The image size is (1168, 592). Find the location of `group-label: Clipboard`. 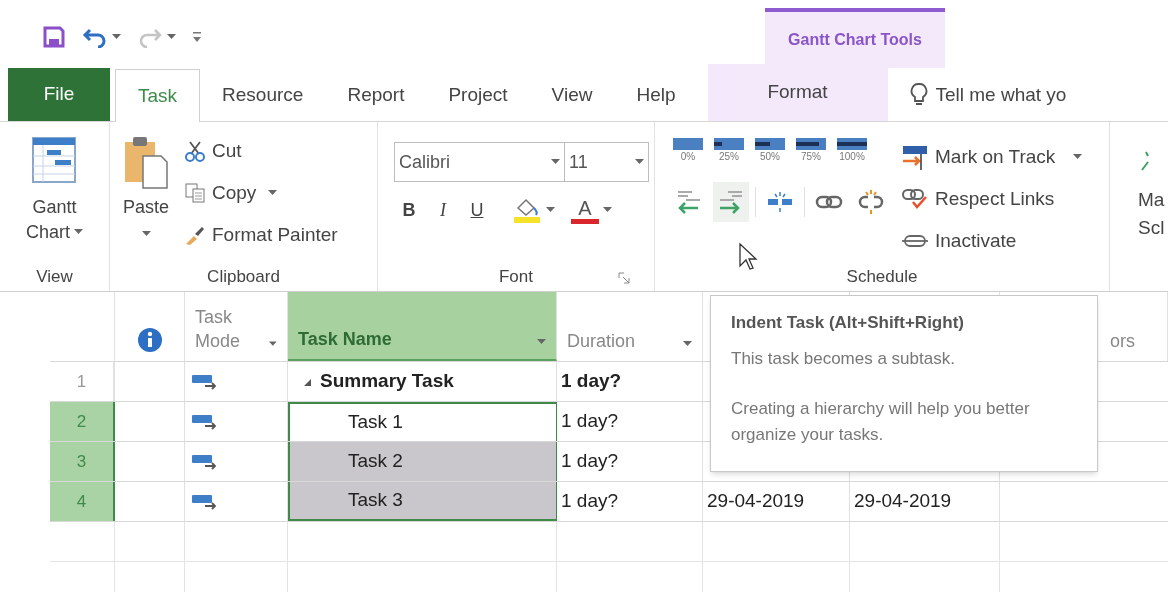

group-label: Clipboard is located at coordinates (243, 277).